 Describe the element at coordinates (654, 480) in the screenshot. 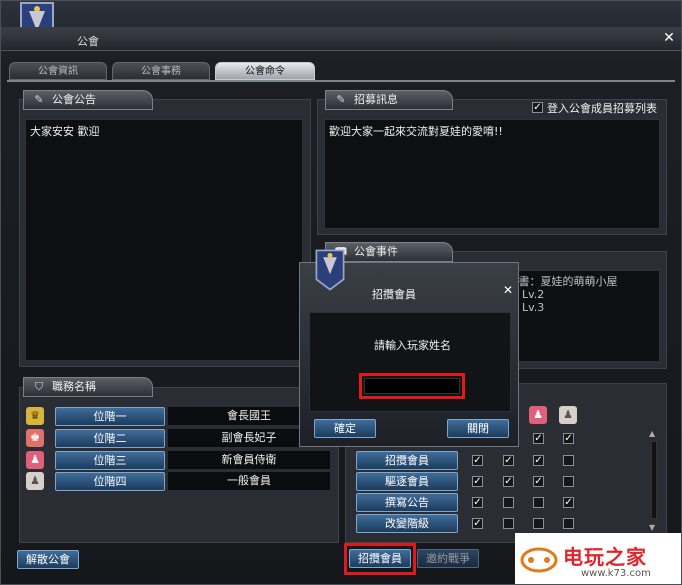

I see `permissions-scrollbar` at that location.